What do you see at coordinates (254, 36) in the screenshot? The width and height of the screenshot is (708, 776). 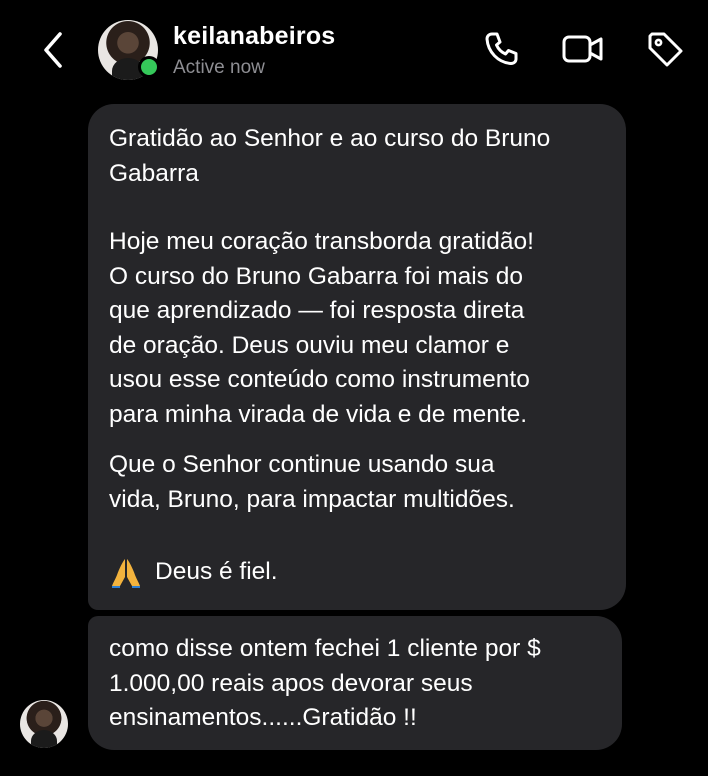 I see `contact-username: keilanabeiros` at bounding box center [254, 36].